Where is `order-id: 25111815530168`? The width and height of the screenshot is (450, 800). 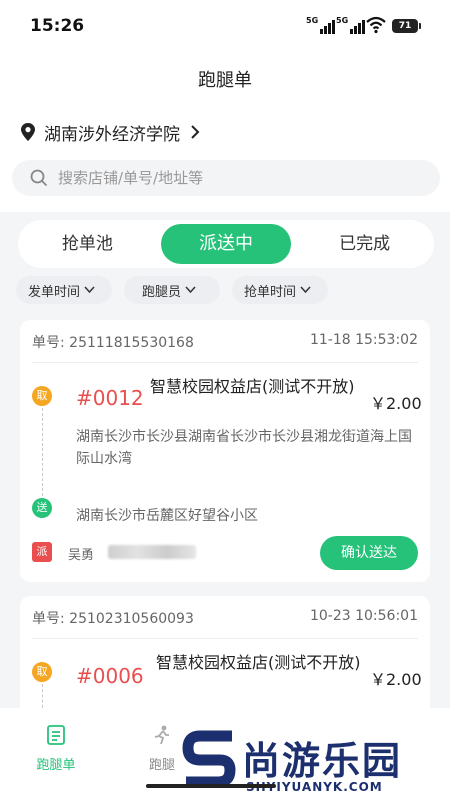 order-id: 25111815530168 is located at coordinates (131, 343).